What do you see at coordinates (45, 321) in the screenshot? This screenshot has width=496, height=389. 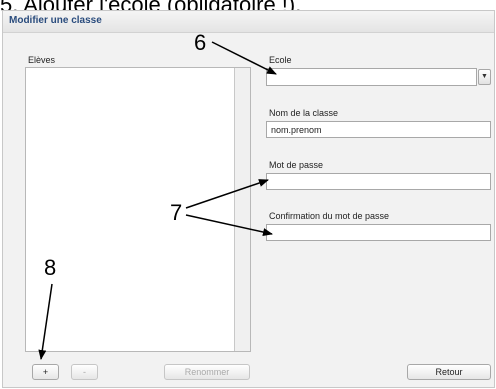 I see `arrow-8-to-add` at bounding box center [45, 321].